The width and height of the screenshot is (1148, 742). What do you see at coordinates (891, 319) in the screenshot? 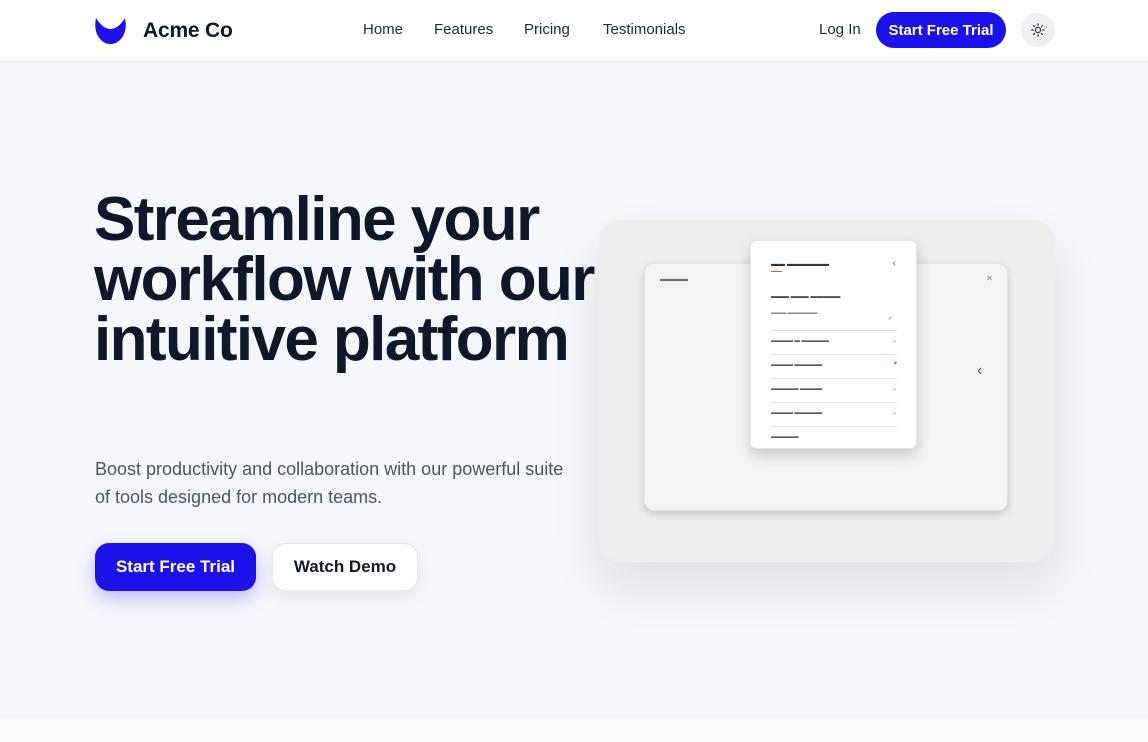
I see `mockup-check-icon: ✓` at bounding box center [891, 319].